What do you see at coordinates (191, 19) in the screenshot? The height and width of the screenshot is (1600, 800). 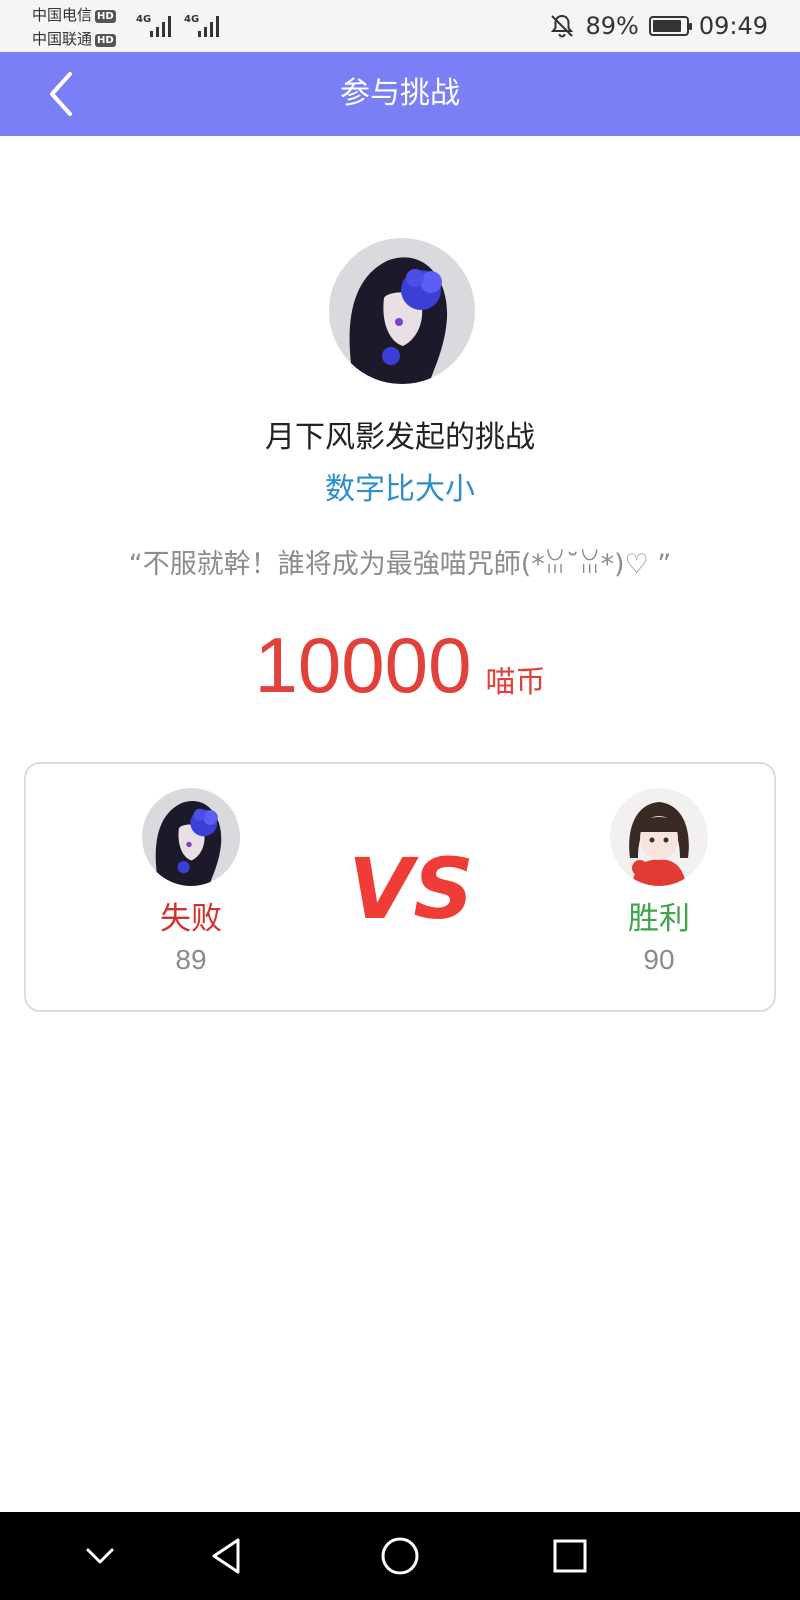 I see `network-2-label: 4G` at bounding box center [191, 19].